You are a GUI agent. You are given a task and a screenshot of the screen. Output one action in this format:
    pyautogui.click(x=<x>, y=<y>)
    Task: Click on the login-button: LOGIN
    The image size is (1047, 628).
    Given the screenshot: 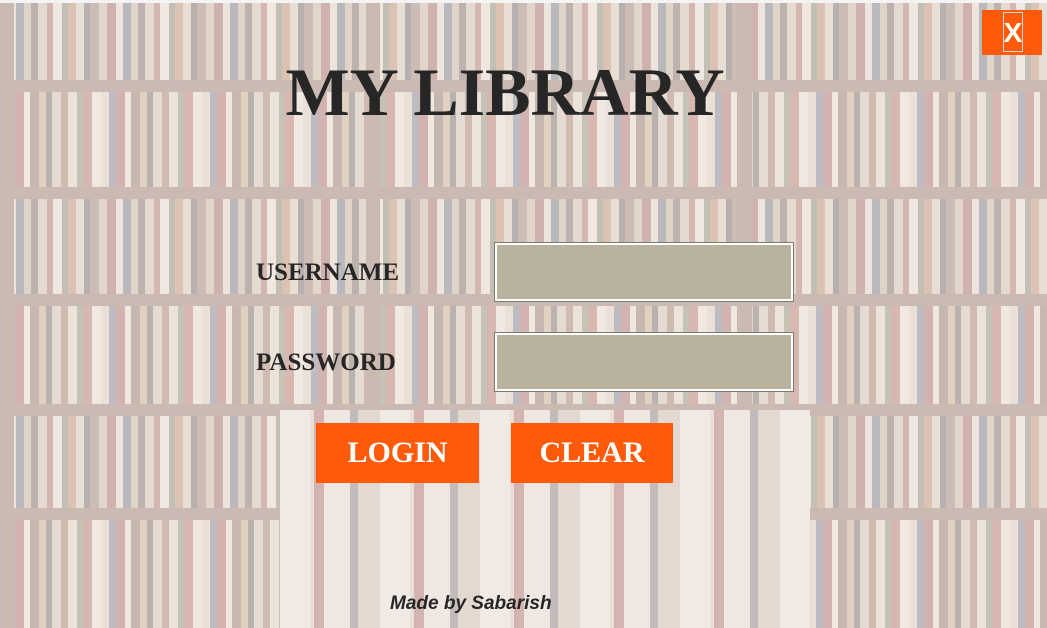 What is the action you would take?
    pyautogui.click(x=397, y=453)
    